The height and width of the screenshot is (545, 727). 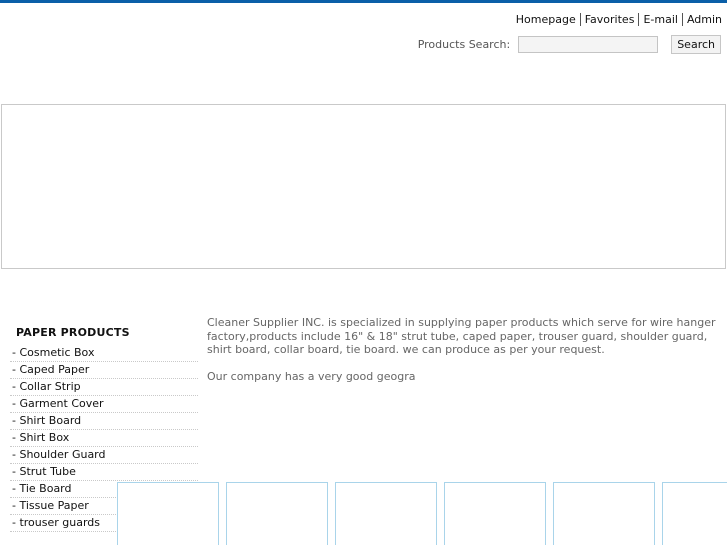 I want to click on products-search: Products Search: Search, so click(x=569, y=44).